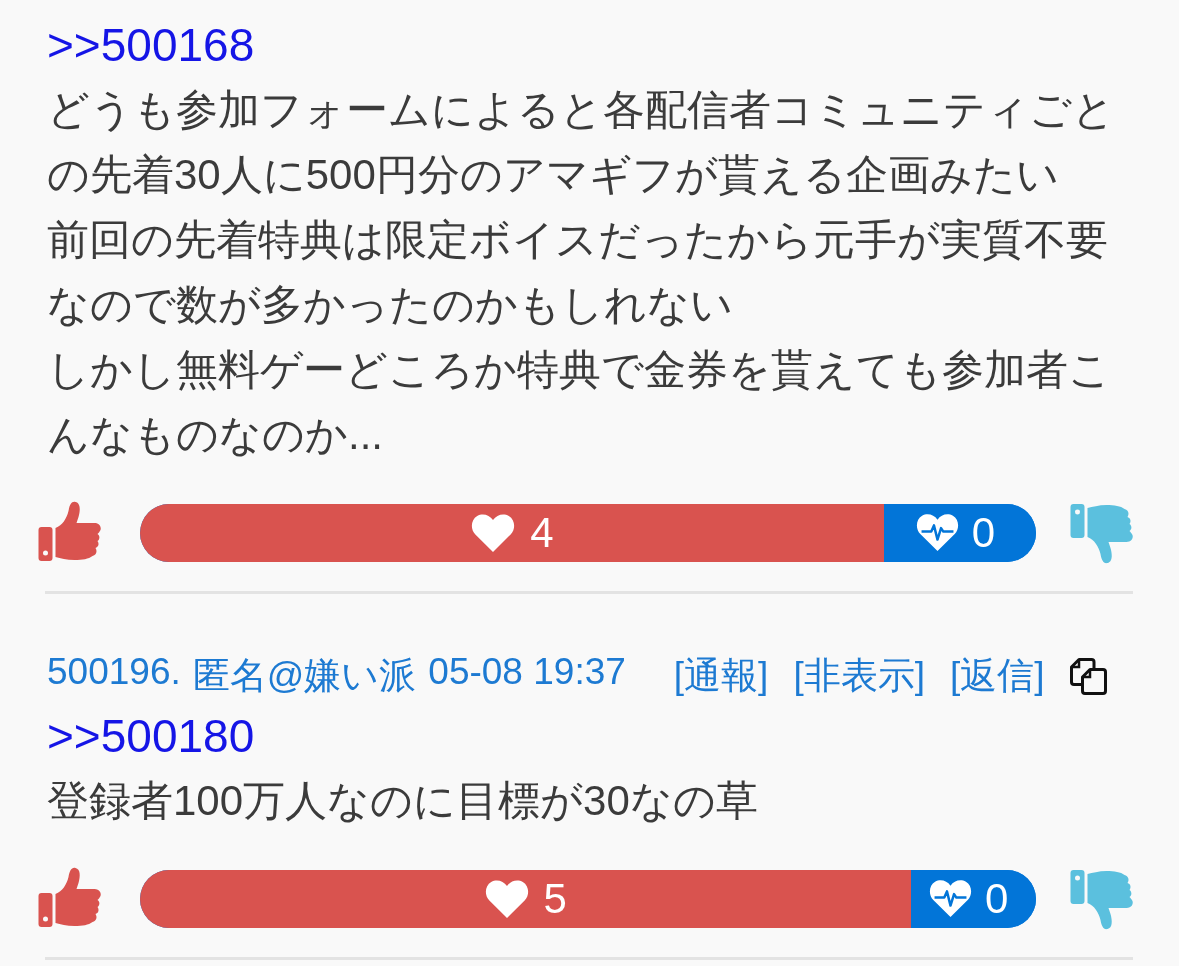 The image size is (1179, 966). I want to click on poster-name: 匿名@嫌い派, so click(304, 676).